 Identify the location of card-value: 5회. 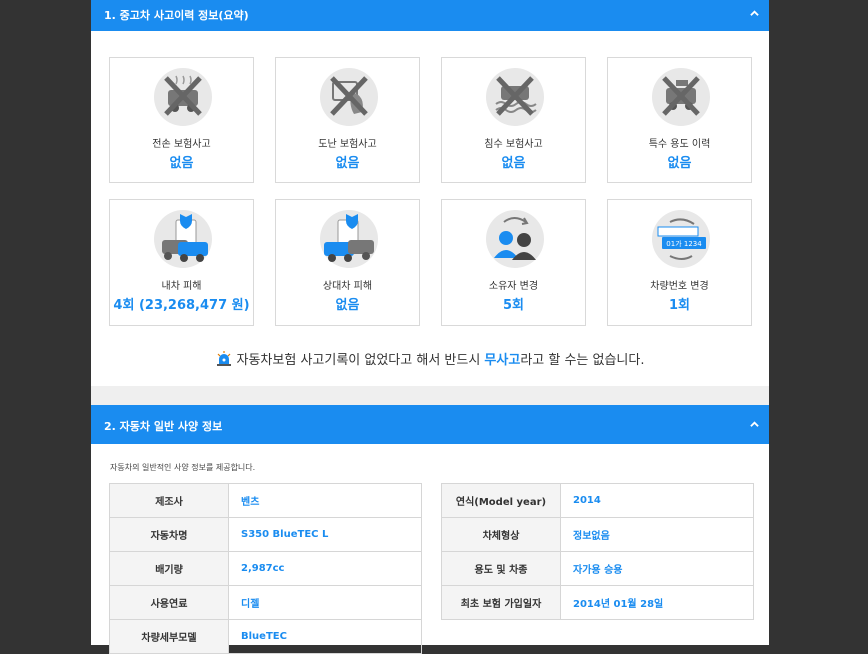
(513, 305).